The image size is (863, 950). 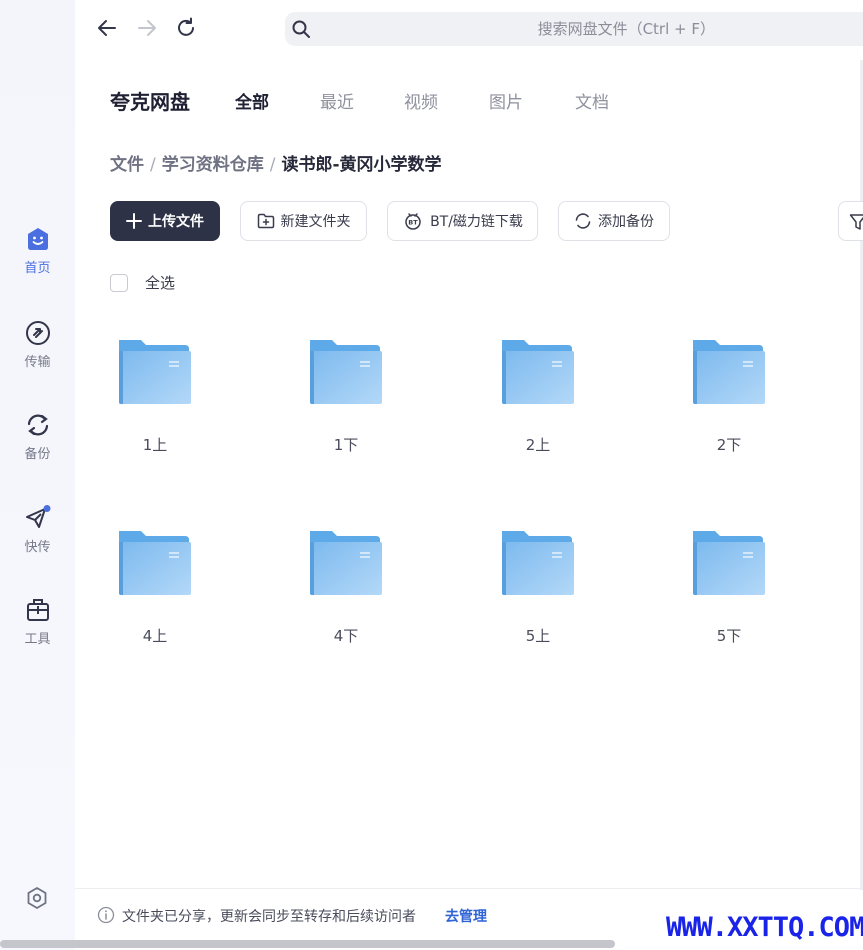 What do you see at coordinates (155, 413) in the screenshot?
I see `folder-item: 1上` at bounding box center [155, 413].